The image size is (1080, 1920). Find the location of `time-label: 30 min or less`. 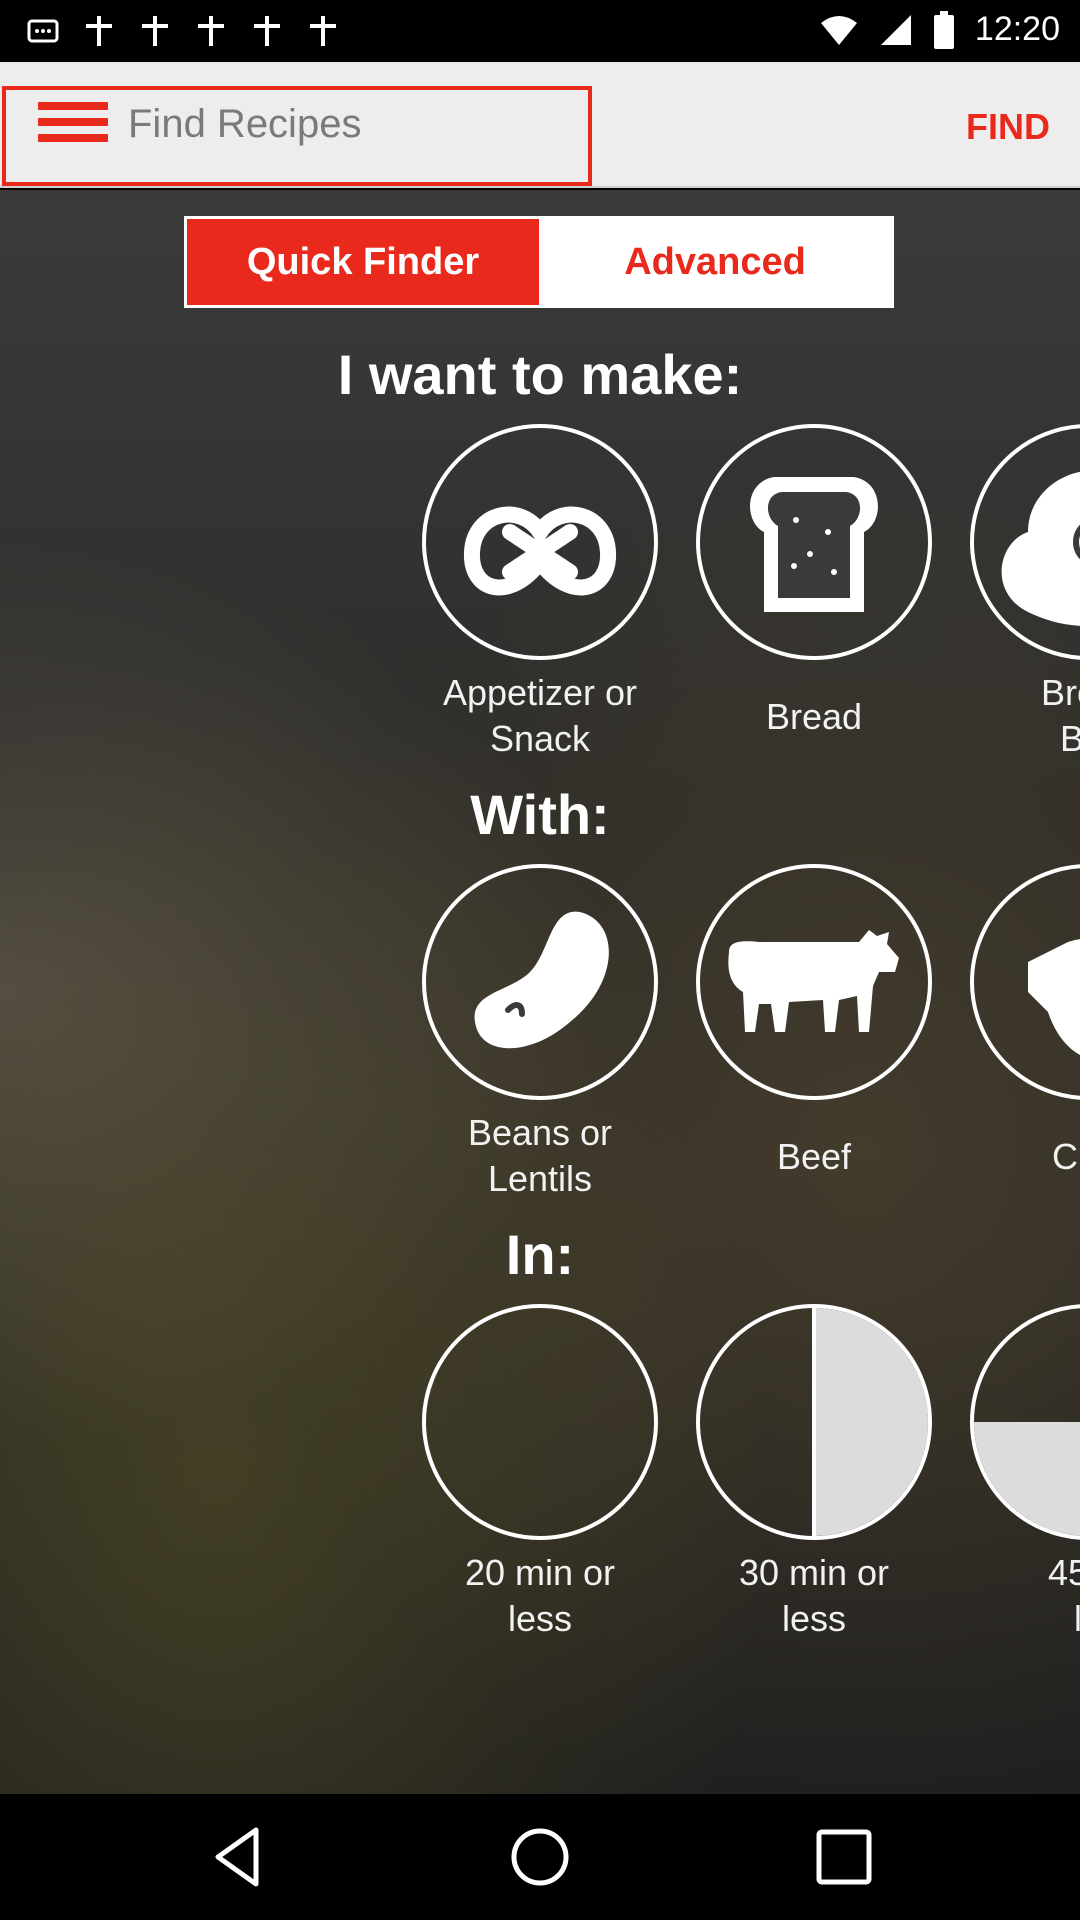

time-label: 30 min or less is located at coordinates (814, 1595).